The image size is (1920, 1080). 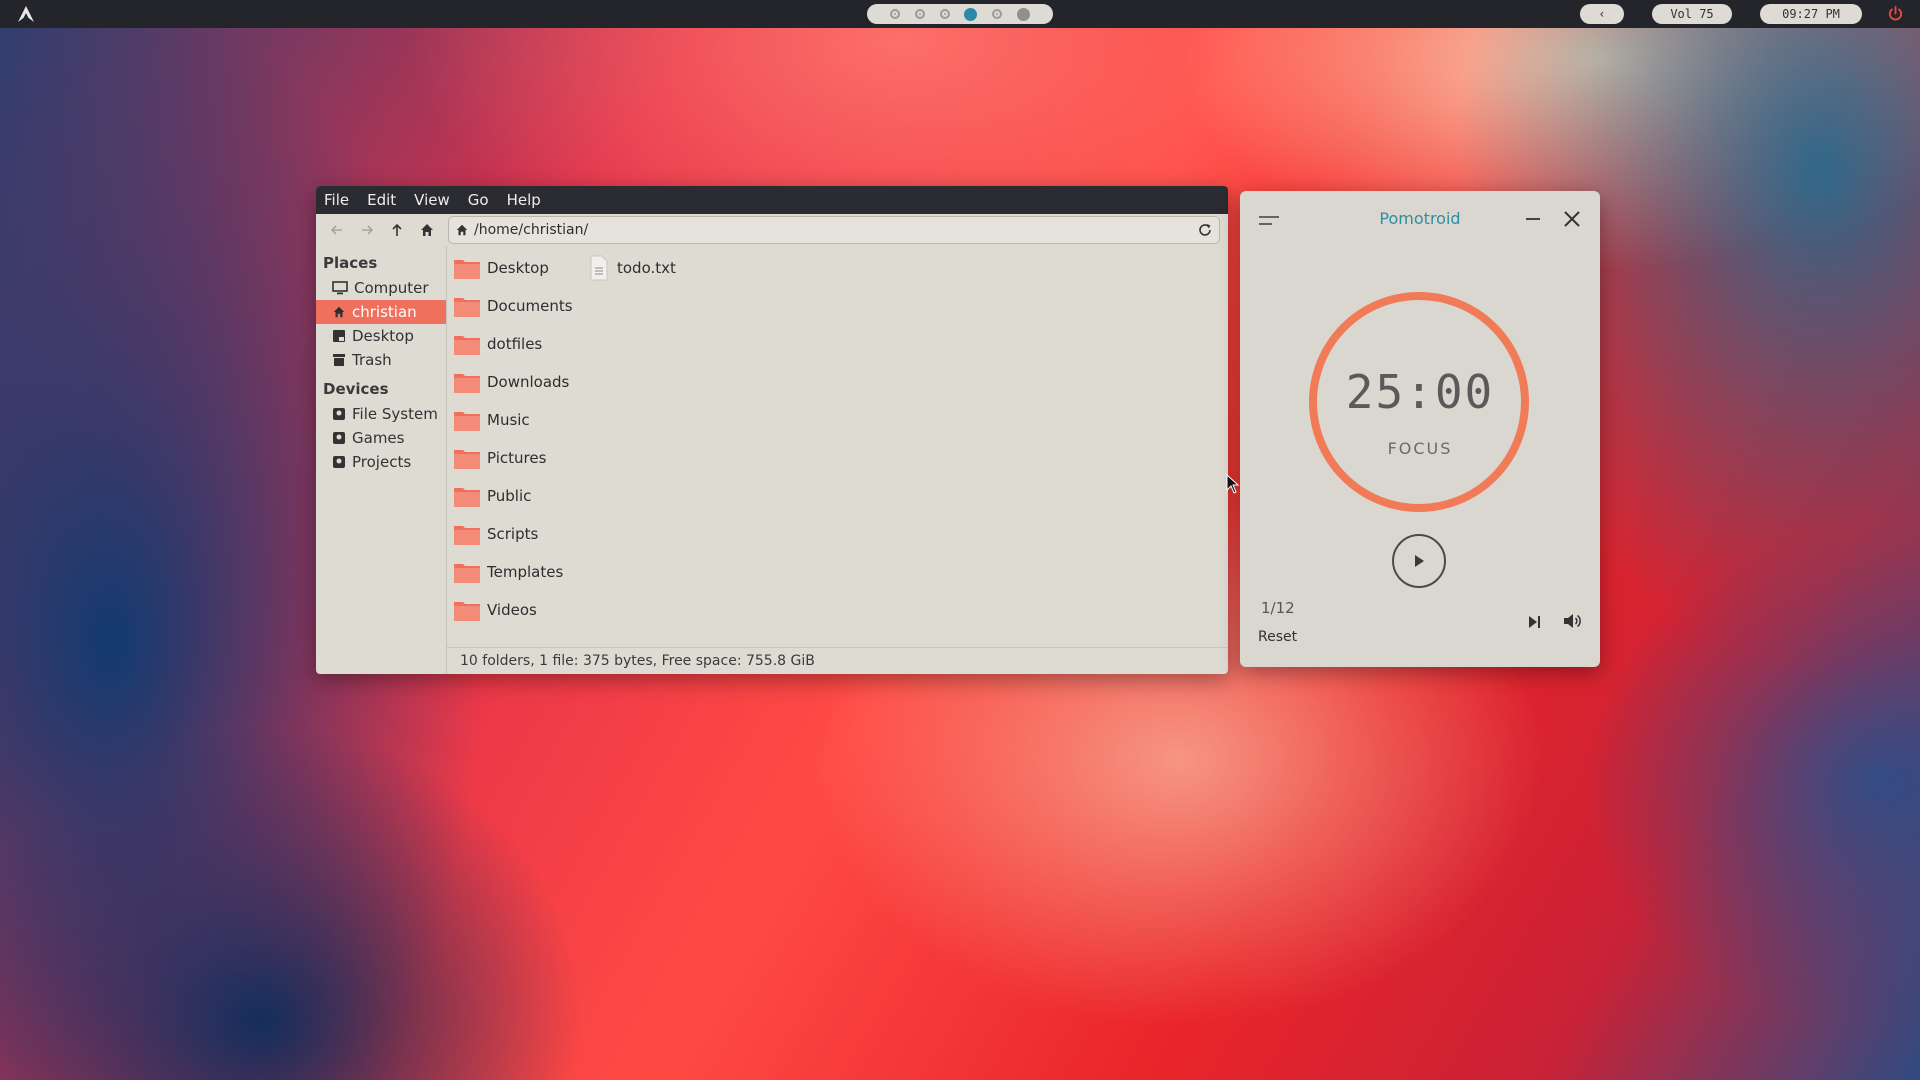 I want to click on sidebar-item-desktop: Desktop, so click(x=381, y=336).